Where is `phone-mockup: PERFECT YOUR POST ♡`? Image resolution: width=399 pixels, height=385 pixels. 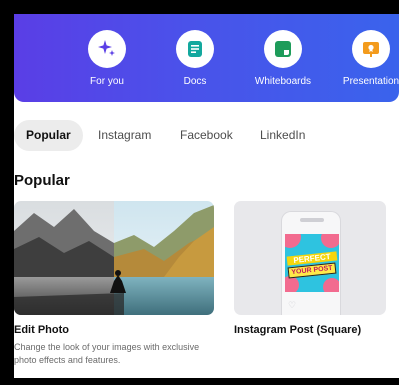 phone-mockup: PERFECT YOUR POST ♡ is located at coordinates (311, 263).